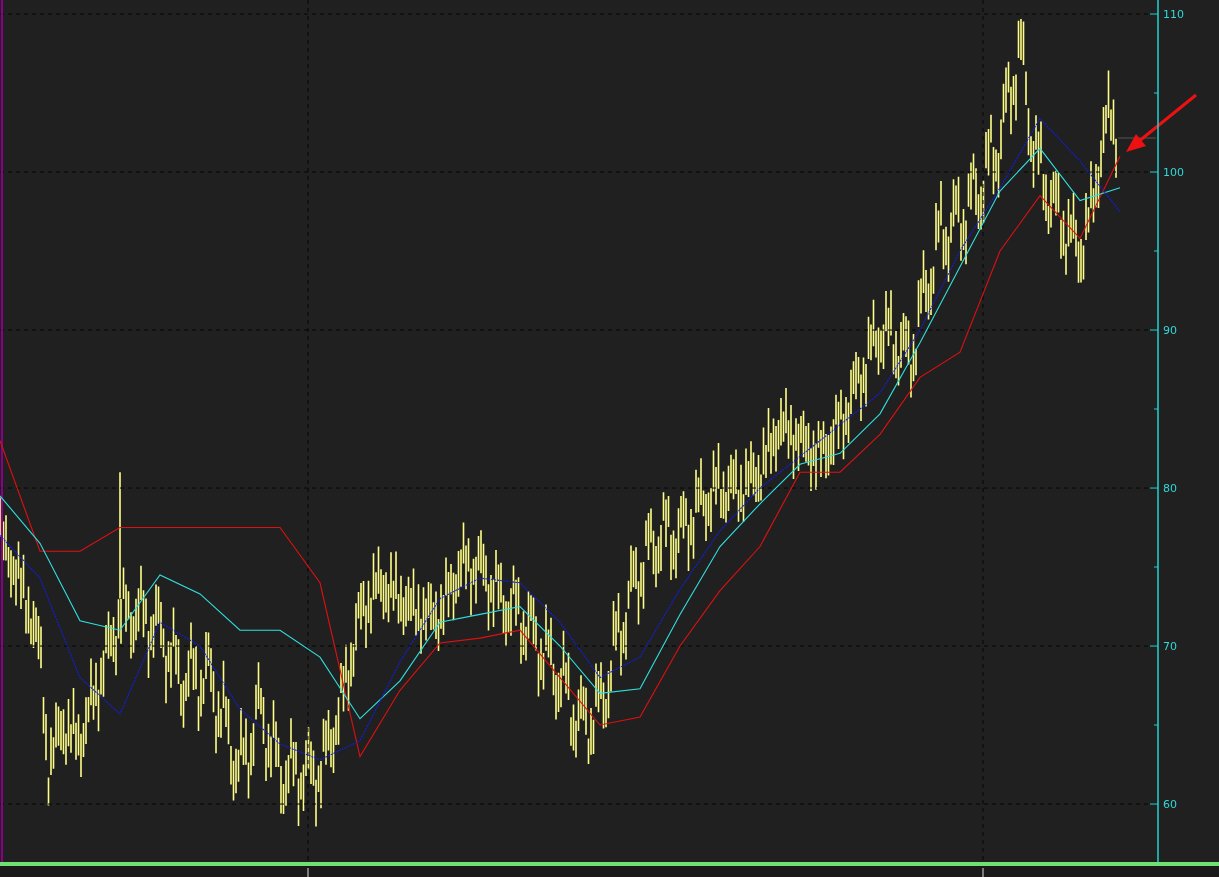  What do you see at coordinates (1170, 647) in the screenshot?
I see `axis-label: 70` at bounding box center [1170, 647].